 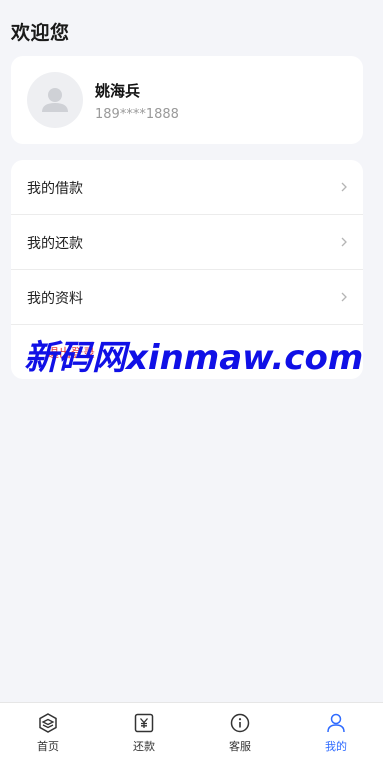 What do you see at coordinates (144, 746) in the screenshot?
I see `tab-label: 还款` at bounding box center [144, 746].